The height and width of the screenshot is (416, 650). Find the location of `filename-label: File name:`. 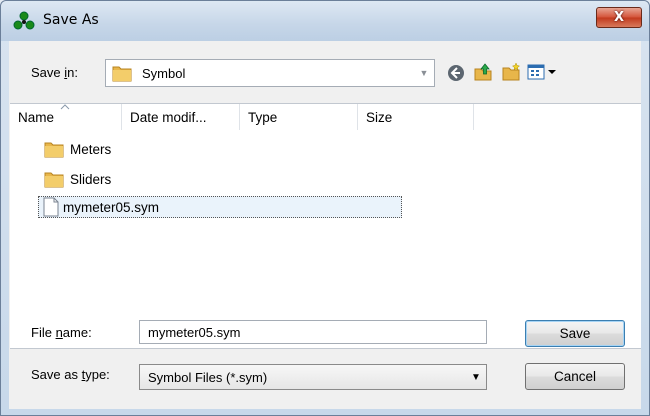

filename-label: File name: is located at coordinates (61, 332).